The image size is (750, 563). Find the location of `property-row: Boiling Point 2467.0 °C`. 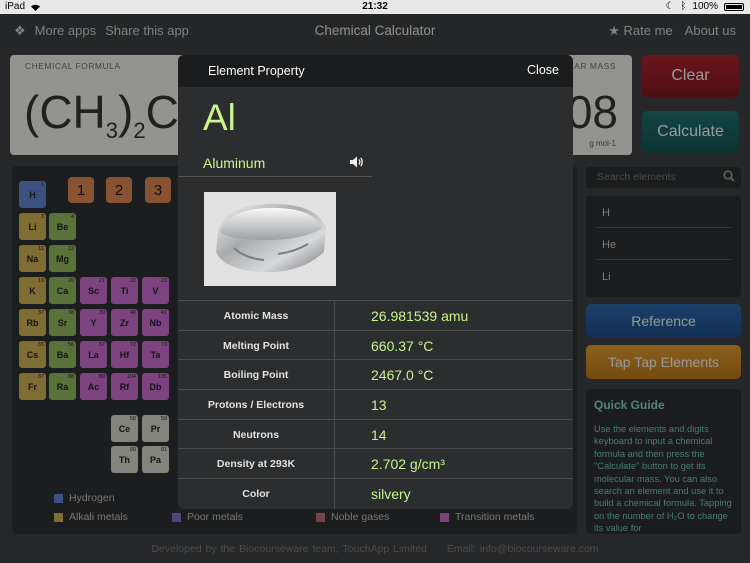

property-row: Boiling Point 2467.0 °C is located at coordinates (375, 374).